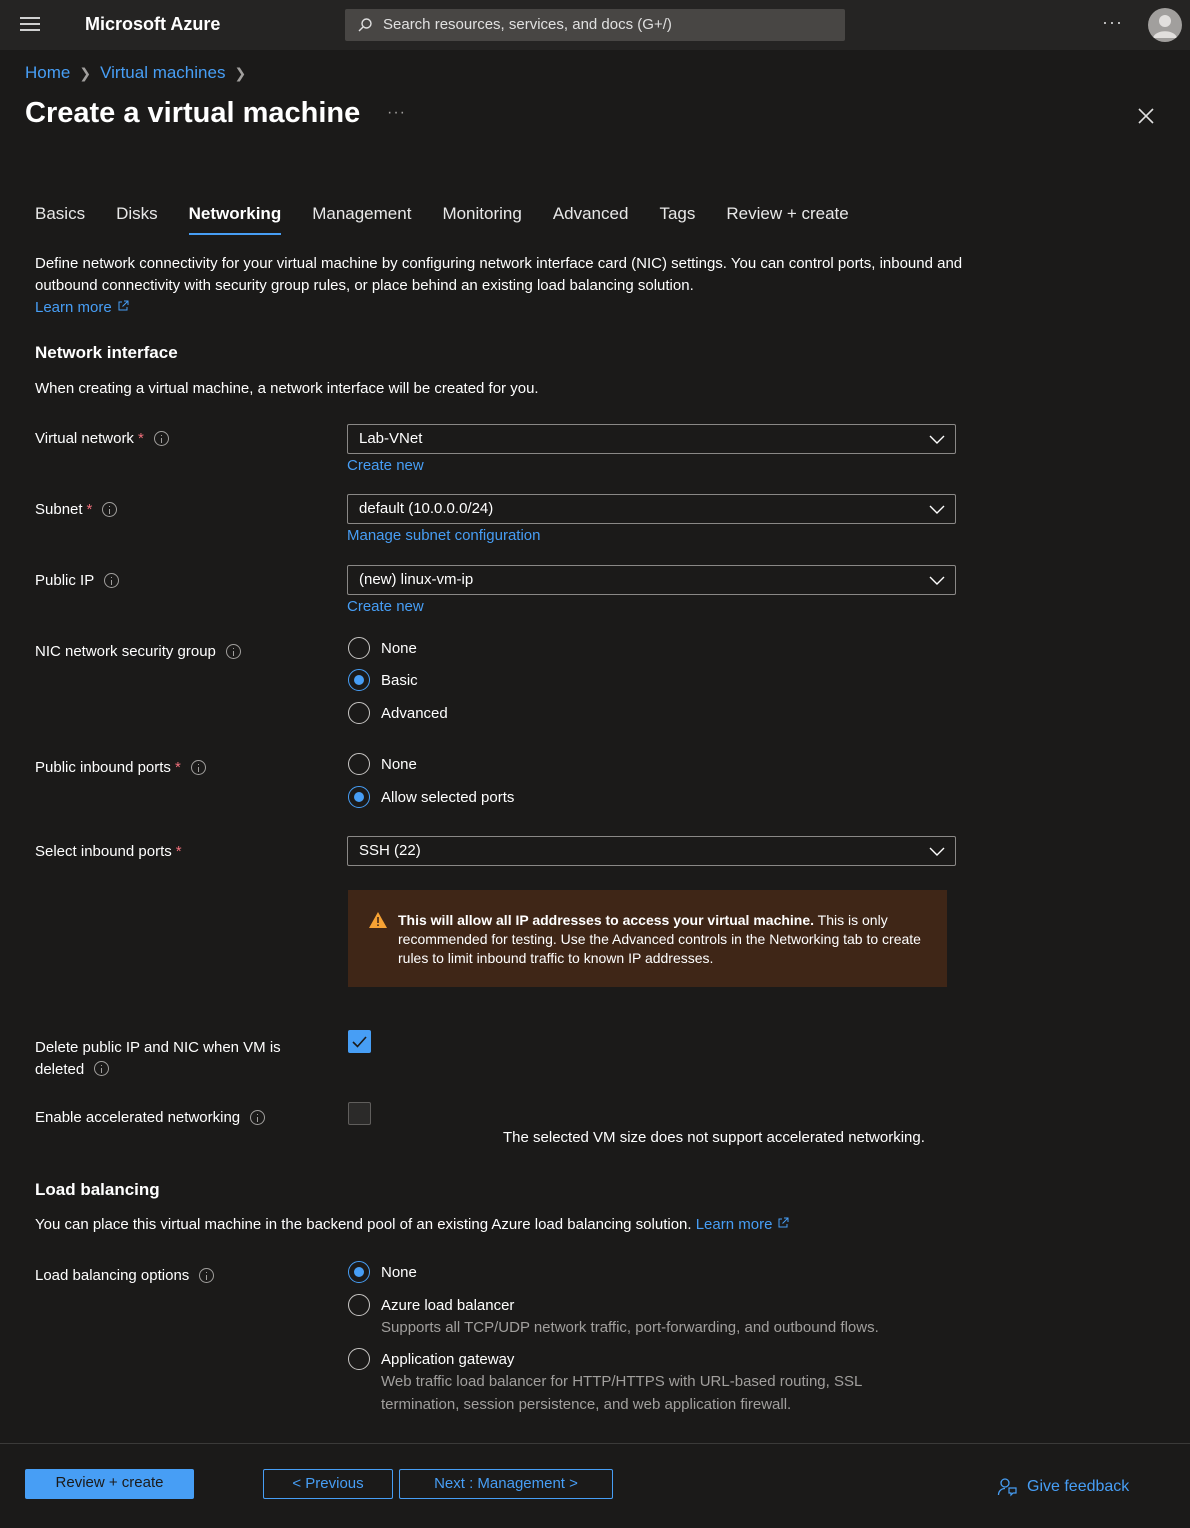  I want to click on public-ip-label: Public IP, so click(77, 580).